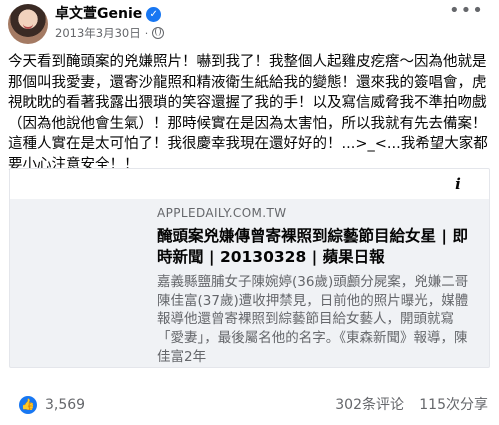 This screenshot has width=499, height=425. I want to click on like-count: 3,569, so click(65, 405).